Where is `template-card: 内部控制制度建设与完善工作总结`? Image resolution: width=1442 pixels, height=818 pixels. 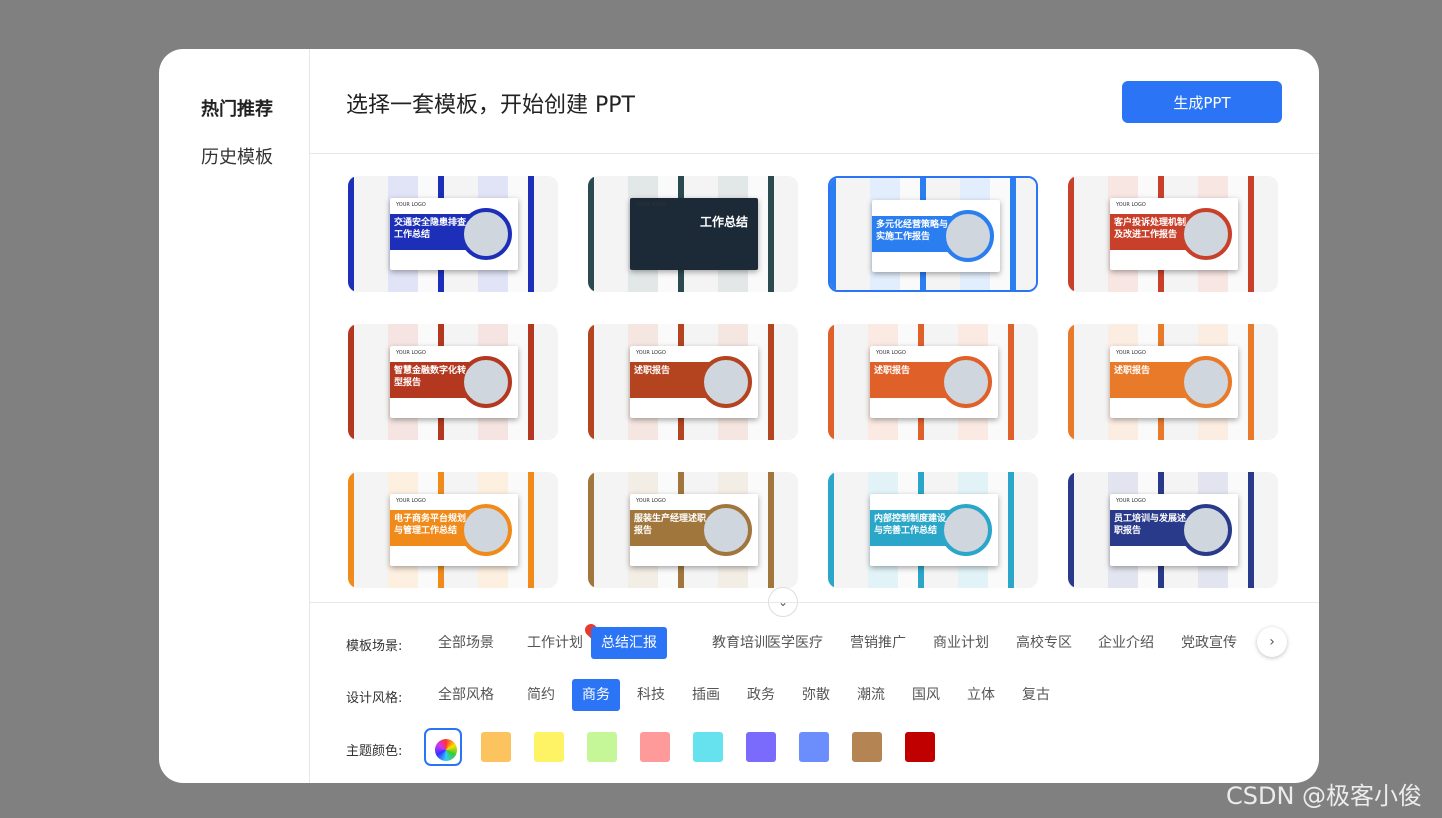
template-card: 内部控制制度建设与完善工作总结 is located at coordinates (933, 530).